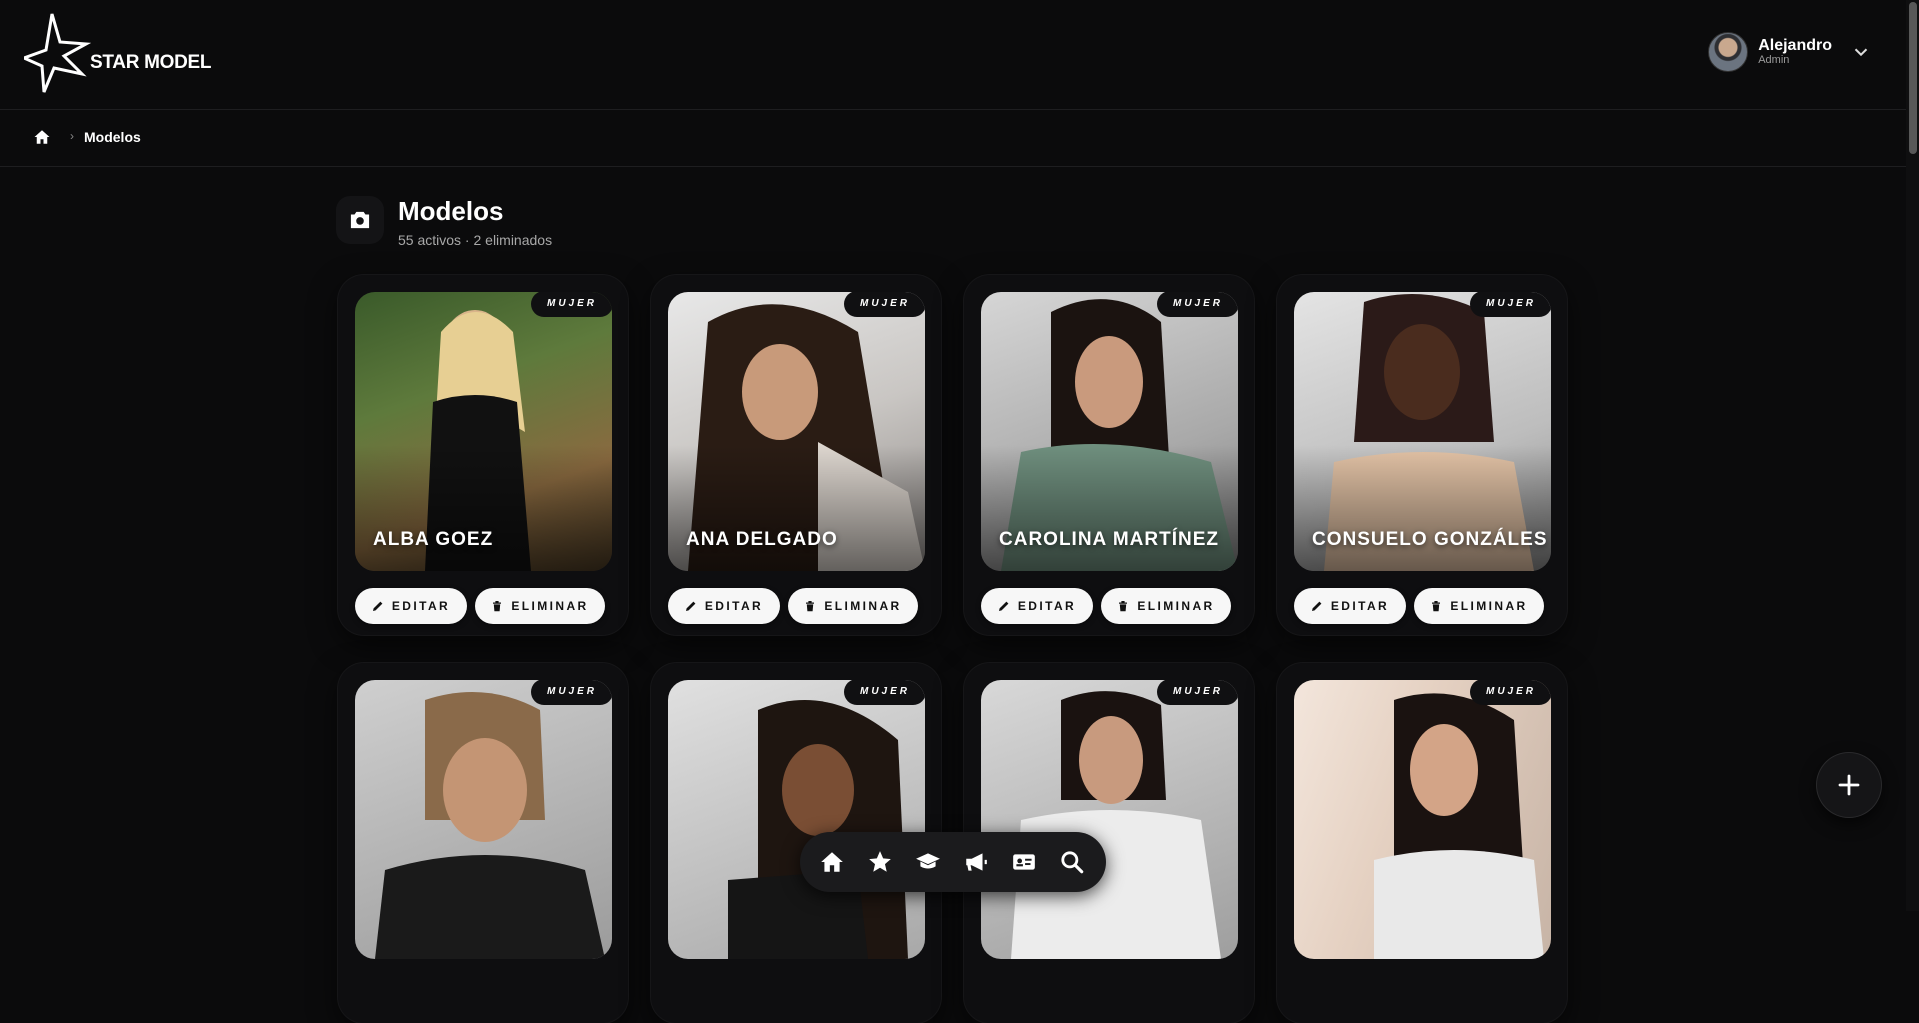 This screenshot has width=1919, height=1023. I want to click on camera-icon-box, so click(360, 220).